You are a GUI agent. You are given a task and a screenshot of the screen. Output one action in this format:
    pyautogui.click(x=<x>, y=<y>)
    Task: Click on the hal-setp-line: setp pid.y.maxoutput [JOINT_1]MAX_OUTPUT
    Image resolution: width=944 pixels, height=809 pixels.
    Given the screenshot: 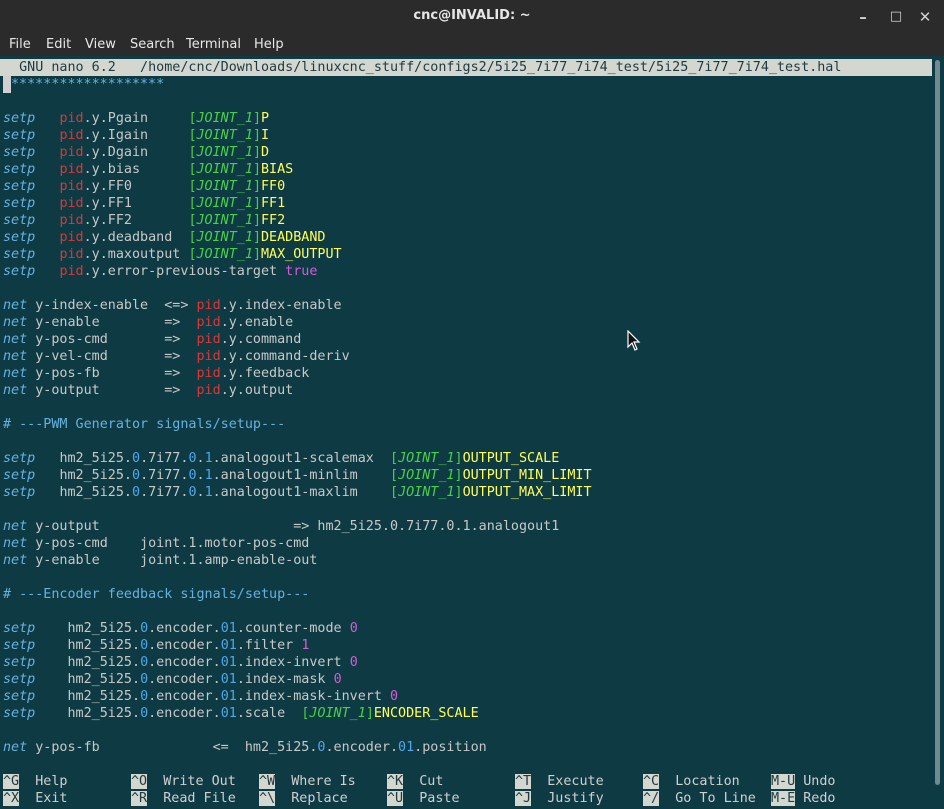 What is the action you would take?
    pyautogui.click(x=172, y=254)
    